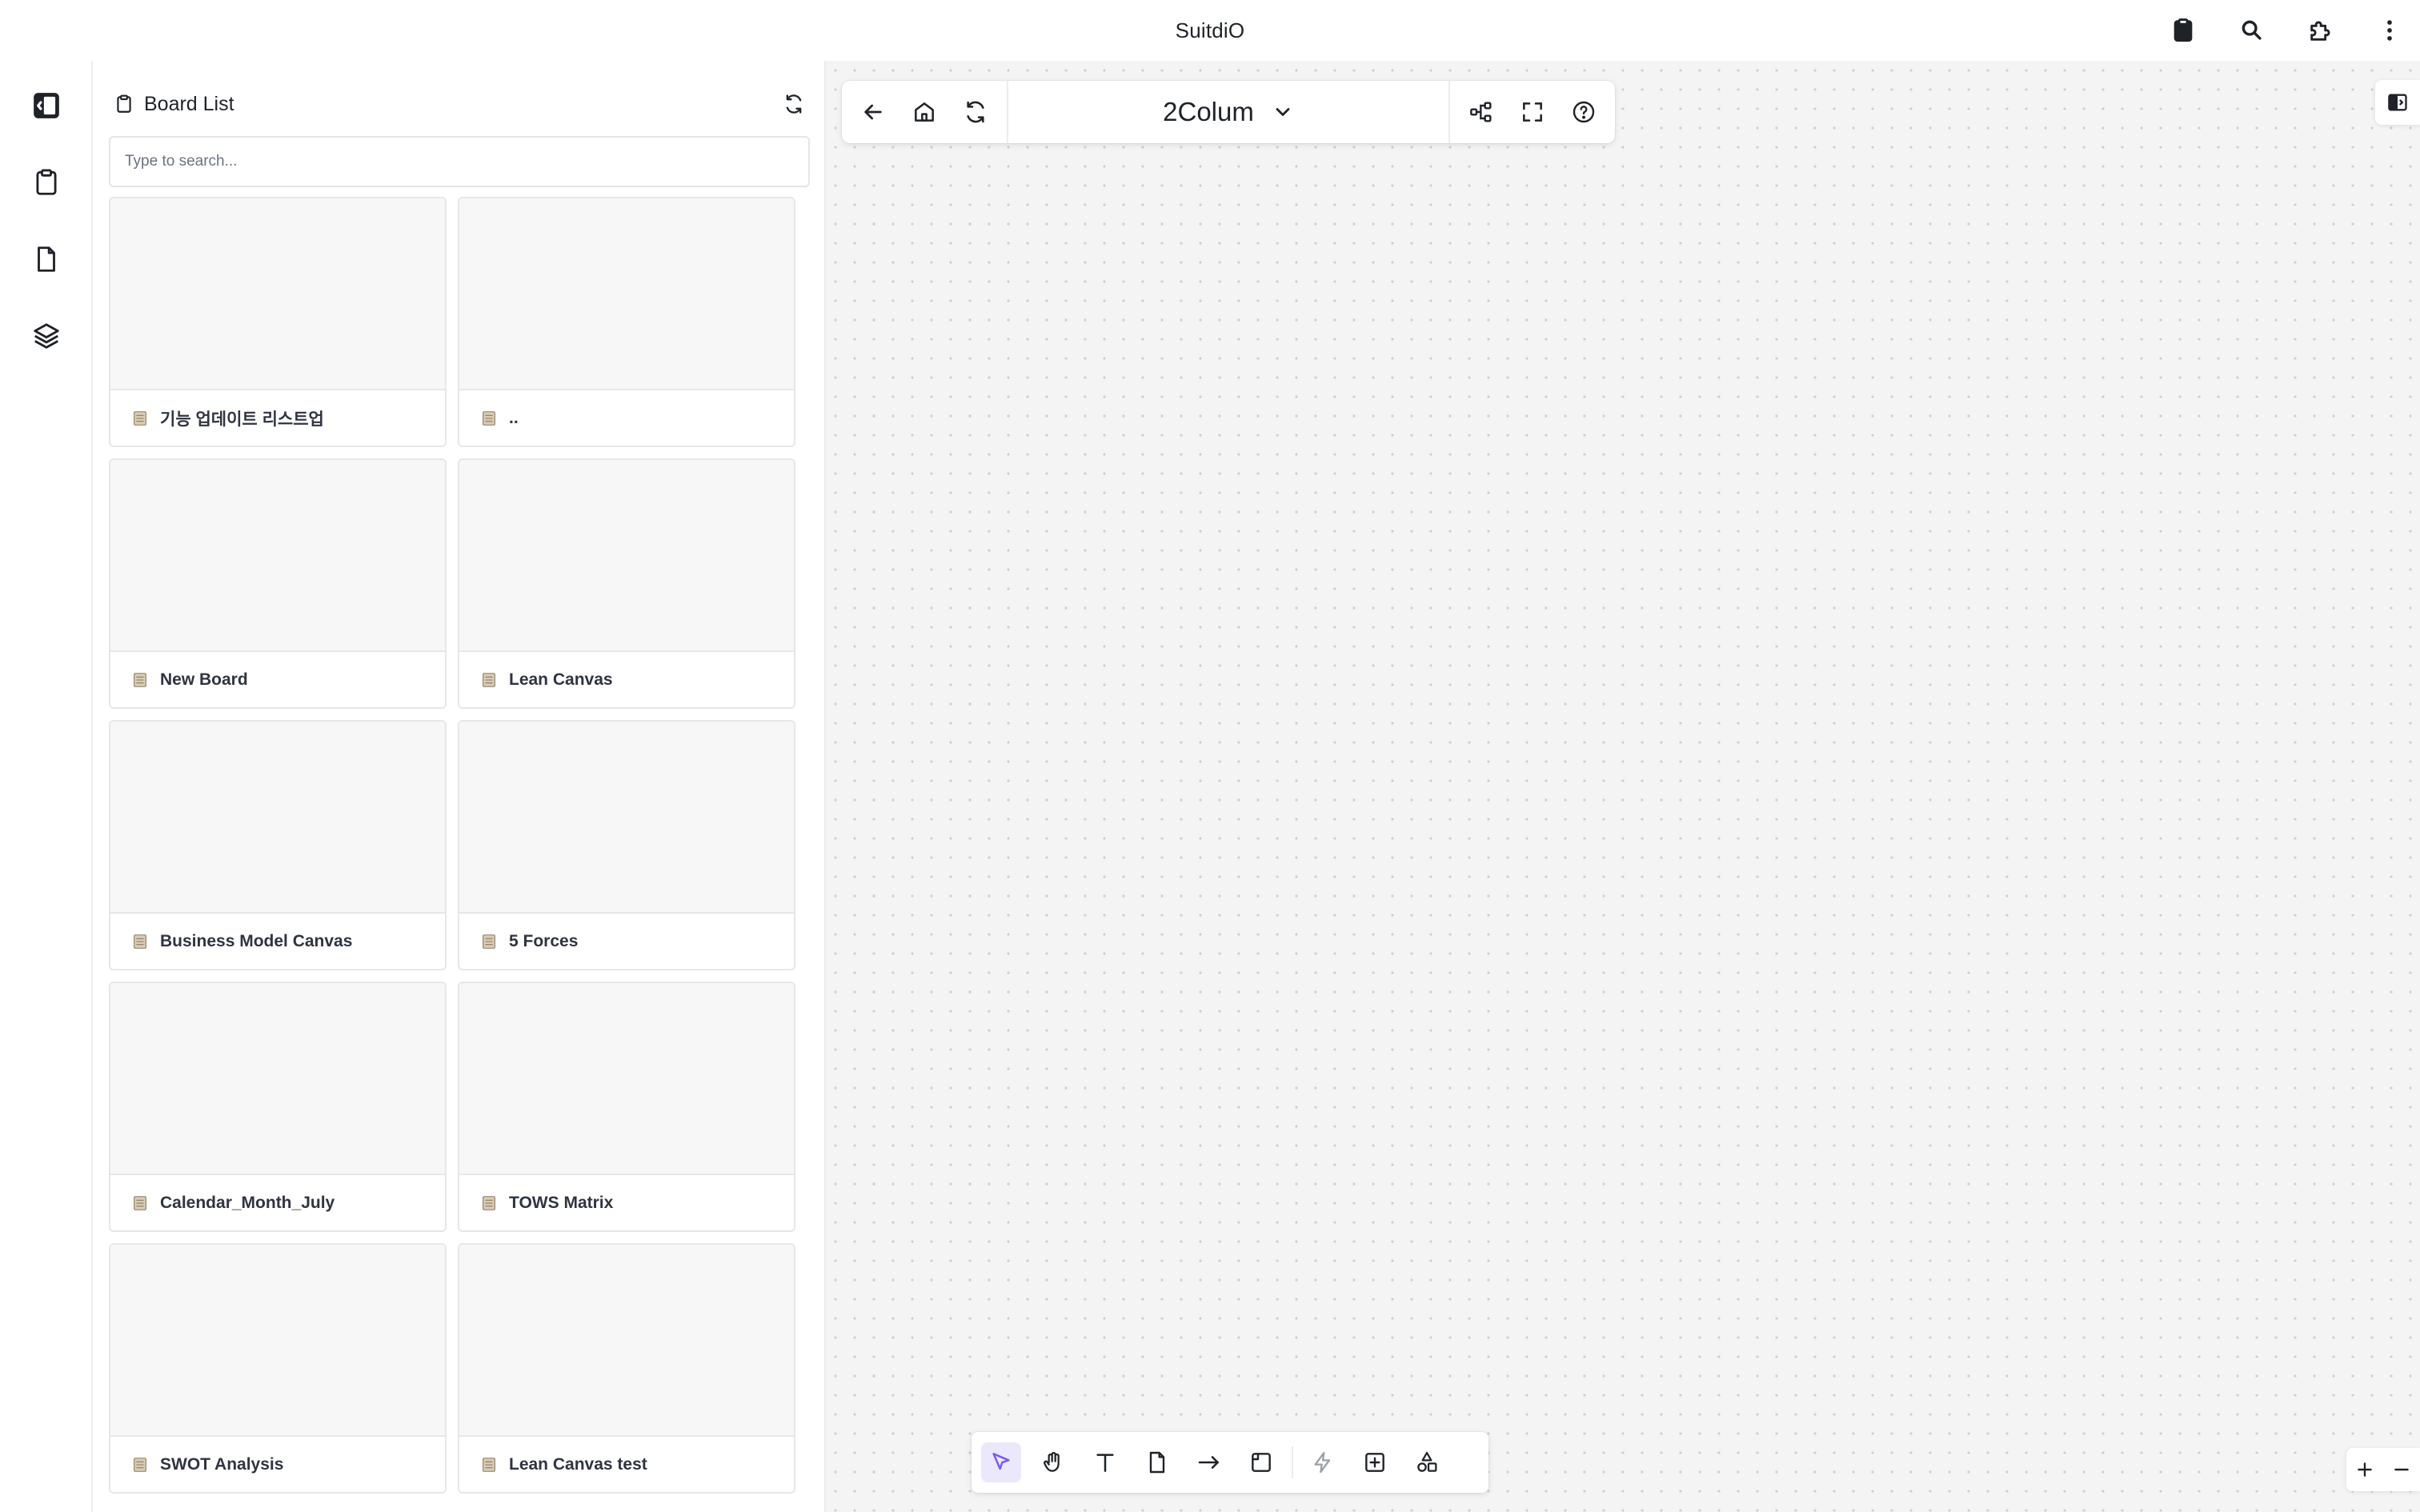 The height and width of the screenshot is (1512, 2420). What do you see at coordinates (1157, 1462) in the screenshot?
I see `note-tool-icon` at bounding box center [1157, 1462].